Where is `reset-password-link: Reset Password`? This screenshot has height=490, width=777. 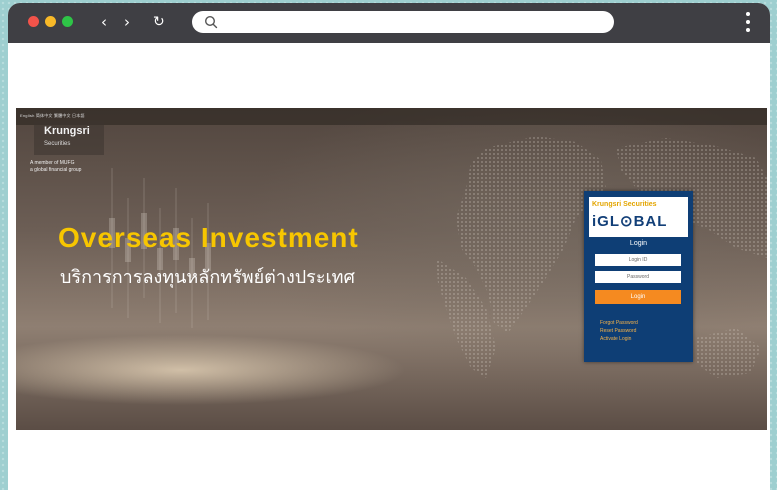
reset-password-link: Reset Password is located at coordinates (618, 331).